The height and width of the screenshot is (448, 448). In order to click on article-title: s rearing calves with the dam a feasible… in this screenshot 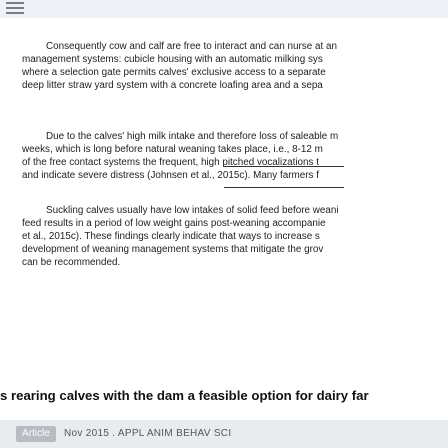, I will do `click(184, 395)`.